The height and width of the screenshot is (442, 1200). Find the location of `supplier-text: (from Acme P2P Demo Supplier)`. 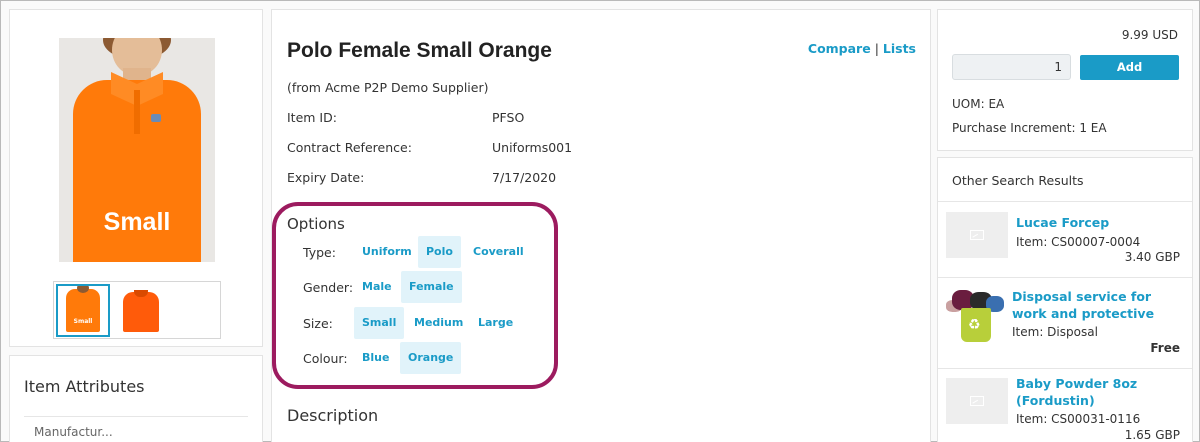

supplier-text: (from Acme P2P Demo Supplier) is located at coordinates (388, 87).